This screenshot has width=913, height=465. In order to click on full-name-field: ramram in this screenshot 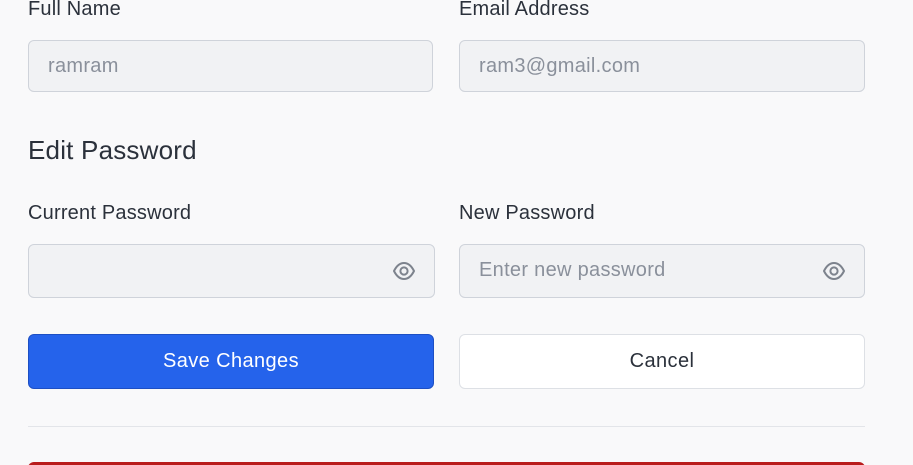, I will do `click(230, 66)`.